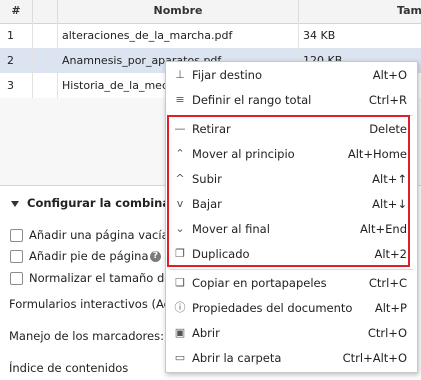  Describe the element at coordinates (180, 357) in the screenshot. I see `folder-icon: ▭` at that location.